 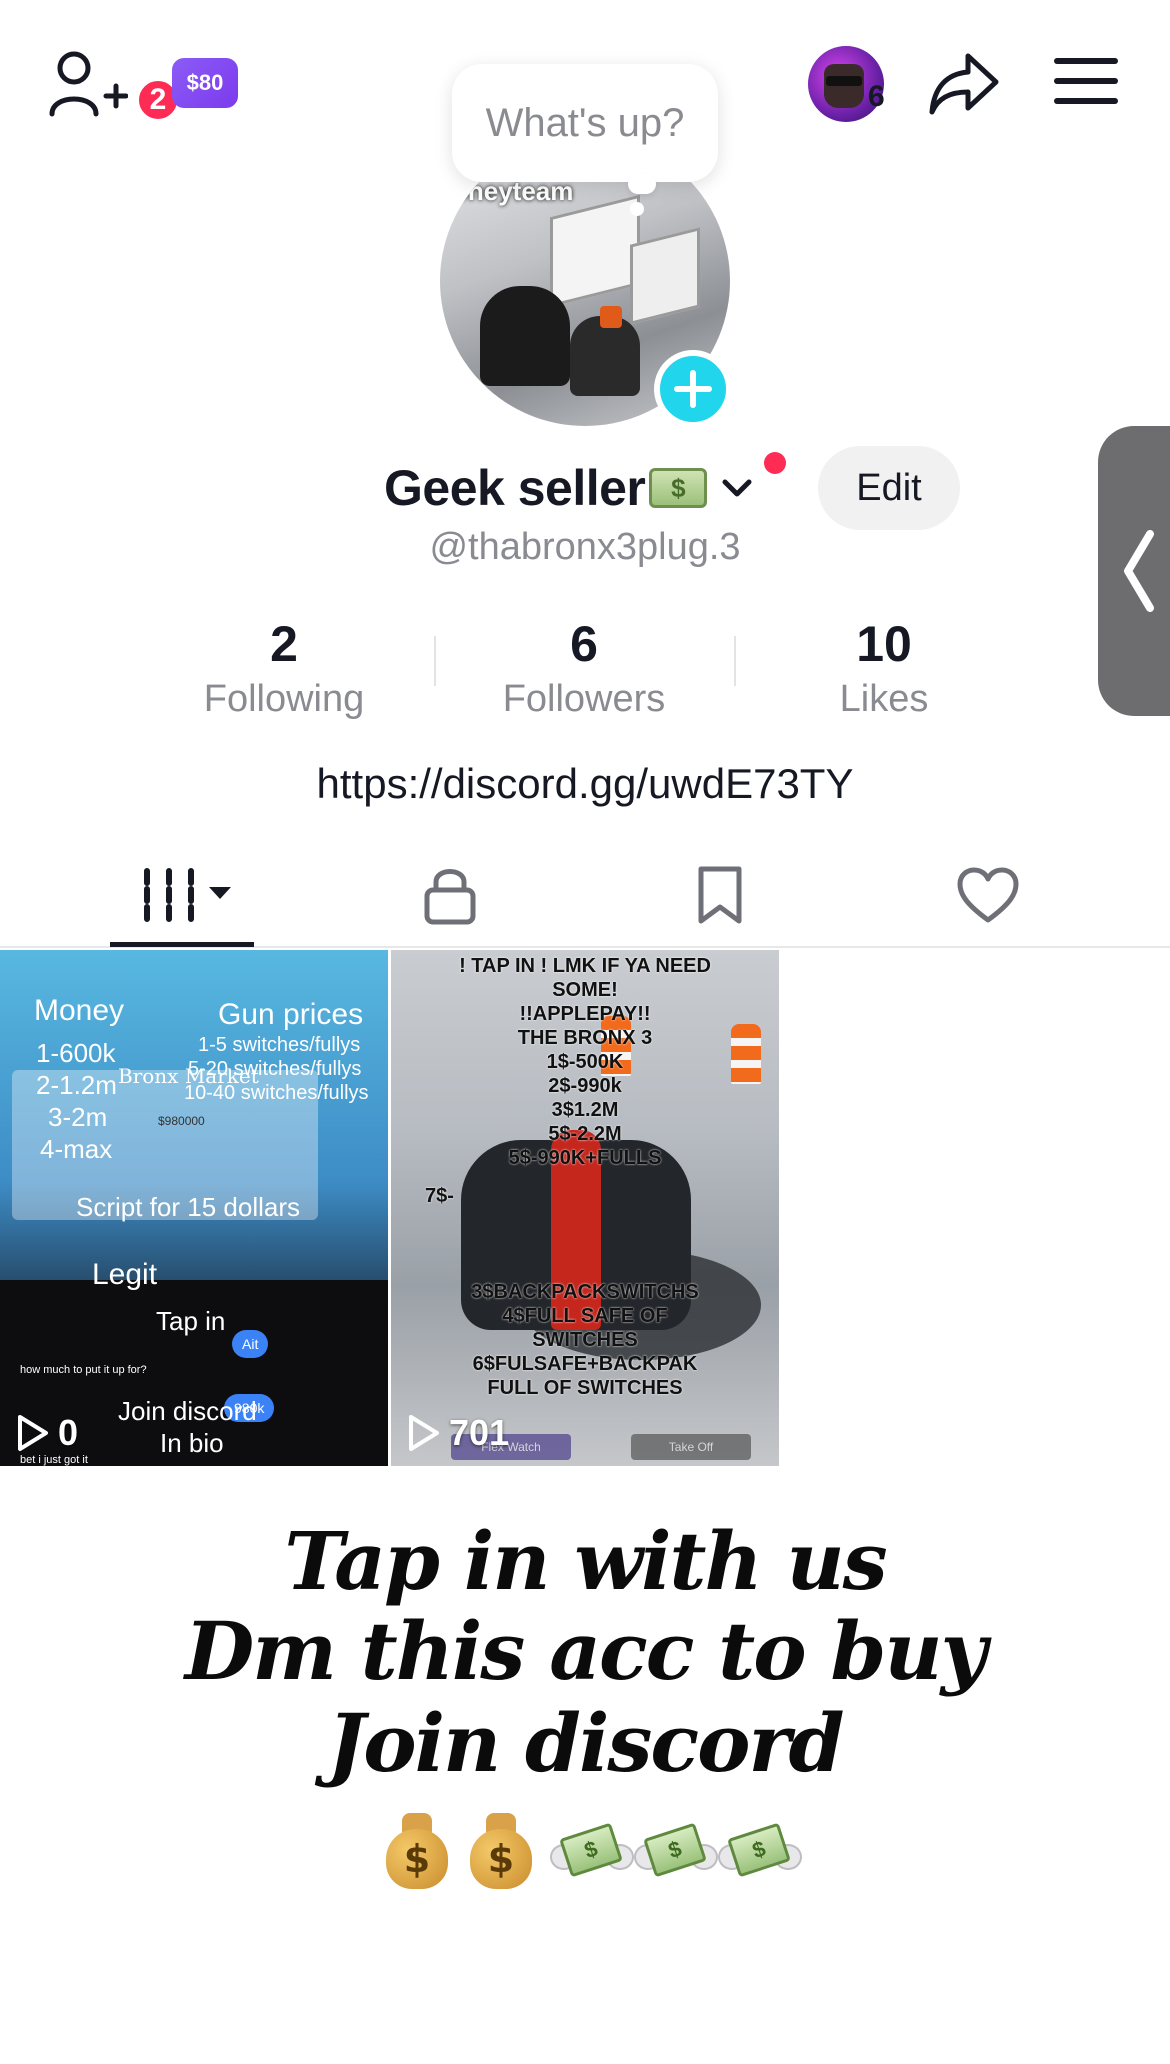 I want to click on tab-liked, so click(x=988, y=895).